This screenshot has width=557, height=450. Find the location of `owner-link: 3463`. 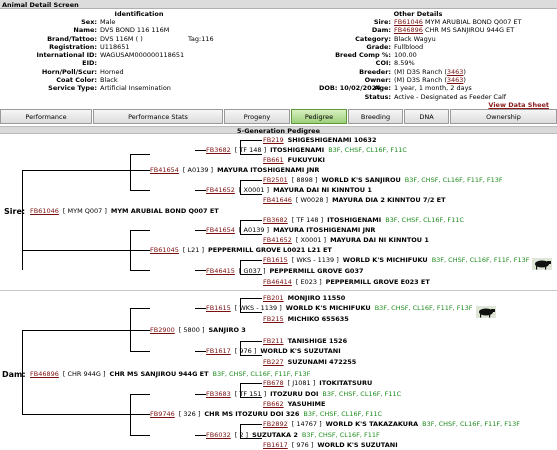

owner-link: 3463 is located at coordinates (455, 80).